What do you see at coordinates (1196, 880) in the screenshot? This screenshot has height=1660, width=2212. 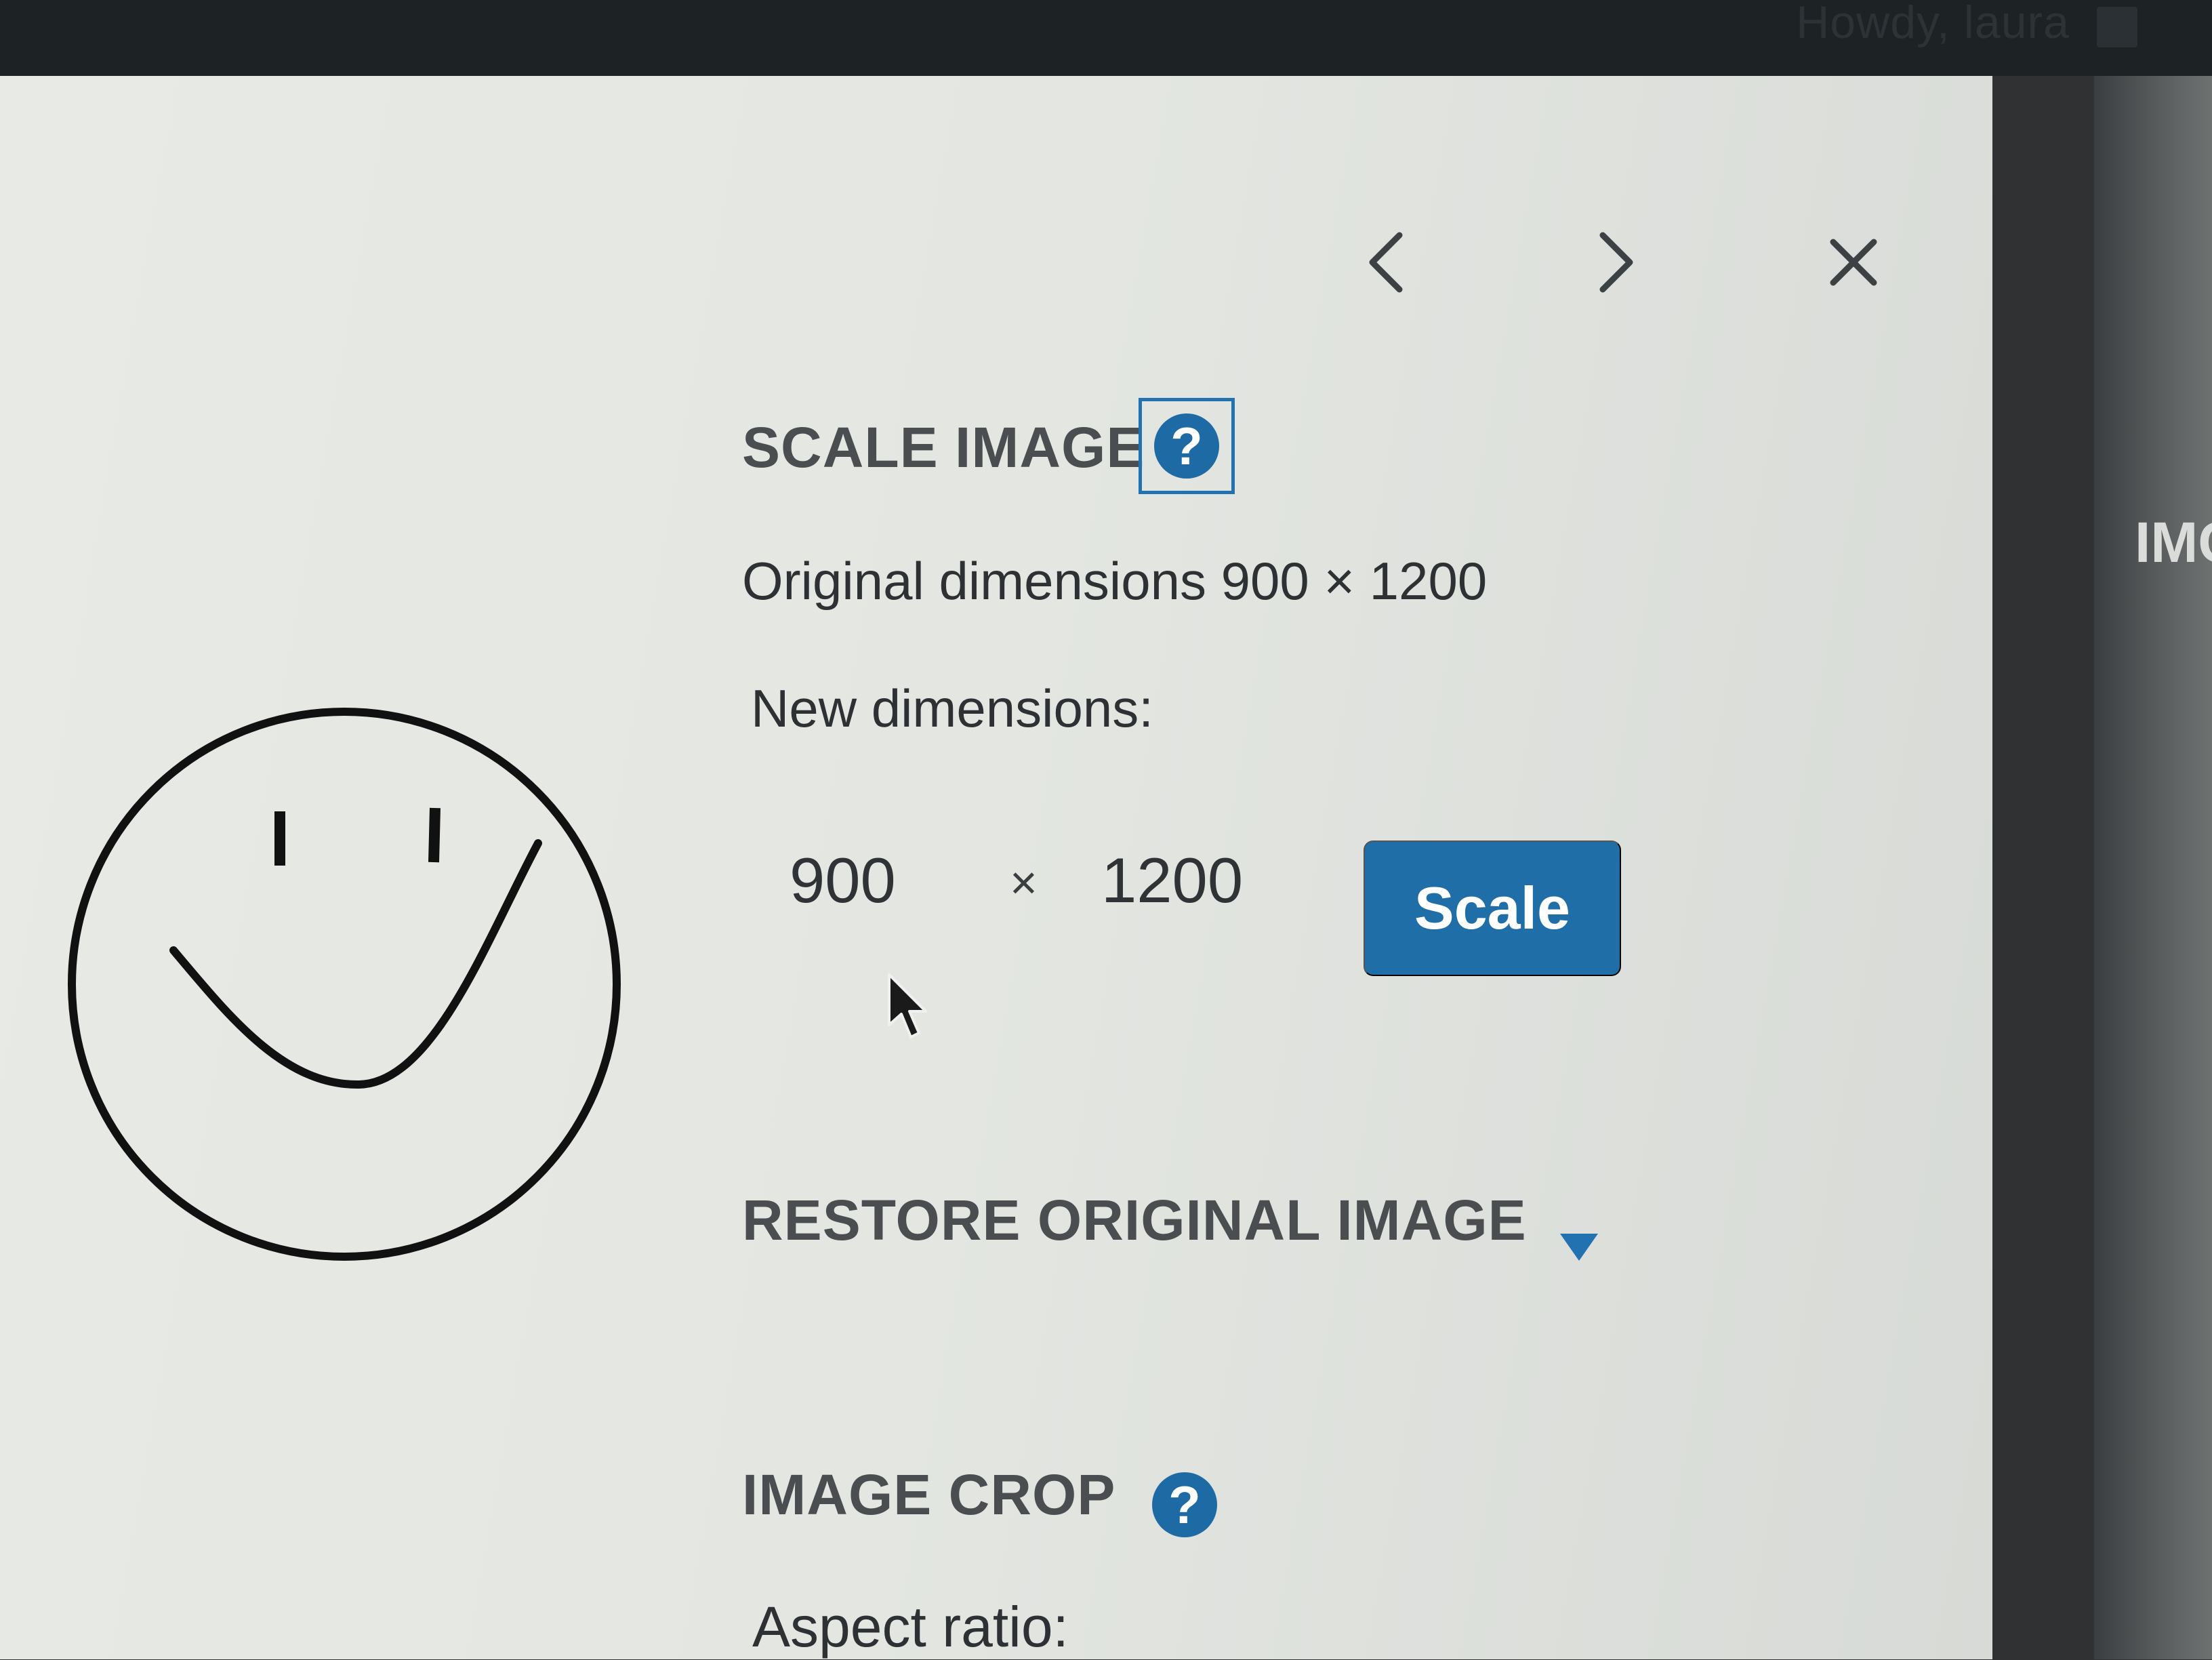 I see `scale-height-input` at bounding box center [1196, 880].